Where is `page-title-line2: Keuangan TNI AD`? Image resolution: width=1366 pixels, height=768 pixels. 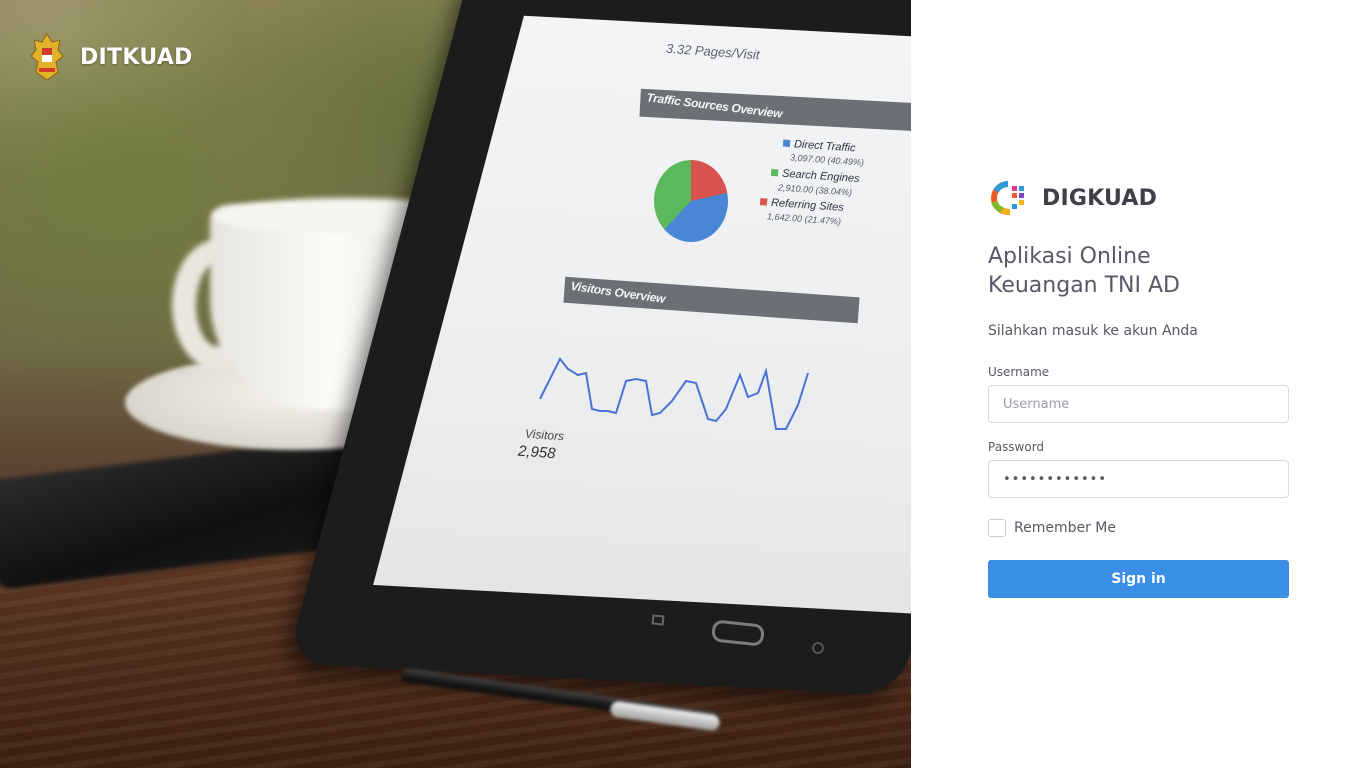 page-title-line2: Keuangan TNI AD is located at coordinates (1084, 285).